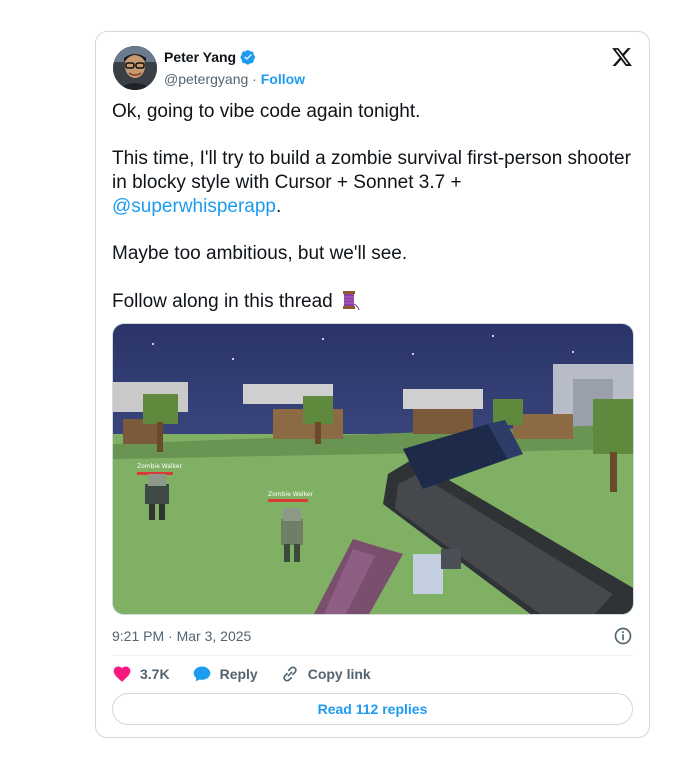  What do you see at coordinates (238, 674) in the screenshot?
I see `reply-label: Reply` at bounding box center [238, 674].